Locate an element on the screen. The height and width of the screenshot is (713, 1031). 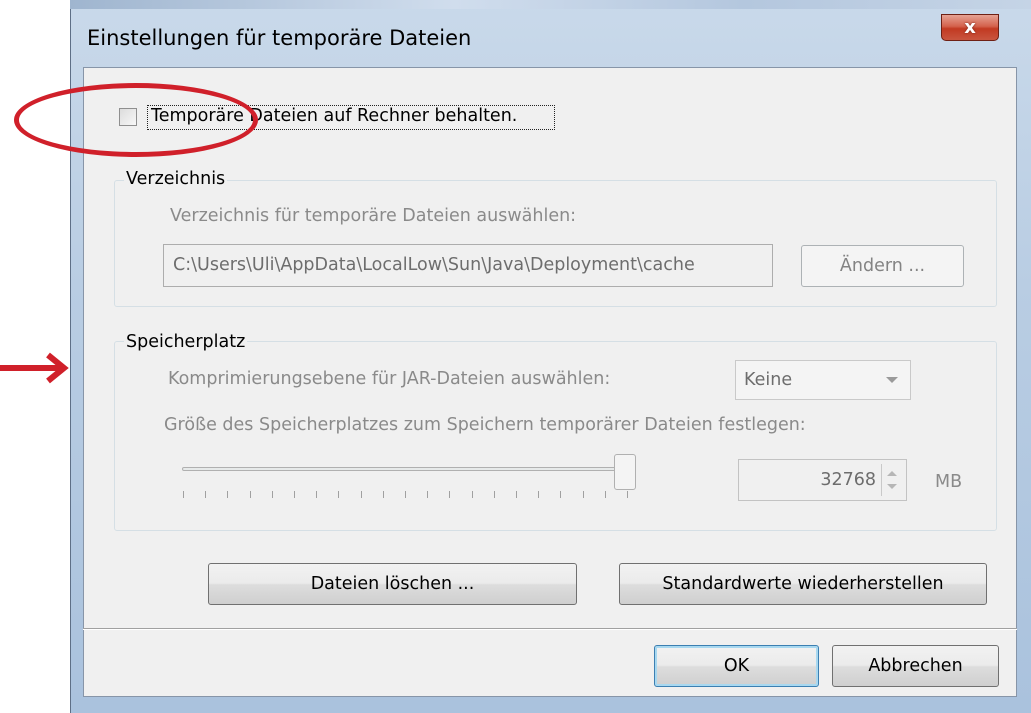
chevron-down-icon is located at coordinates (892, 380).